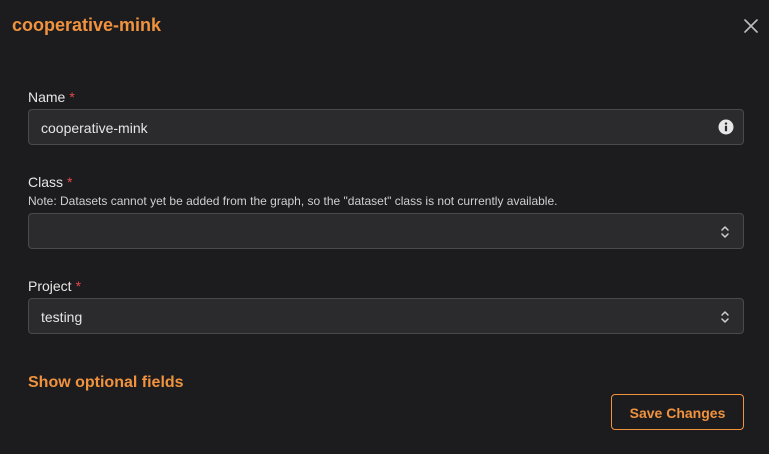 This screenshot has height=454, width=769. I want to click on project-label: Project *, so click(54, 286).